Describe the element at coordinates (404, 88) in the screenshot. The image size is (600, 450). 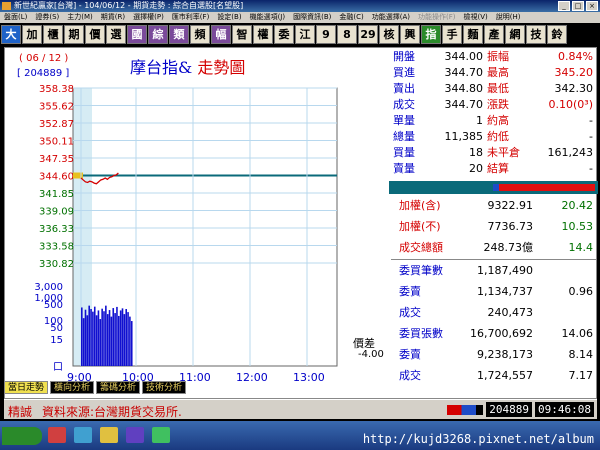
I see `quote-label: 賣出` at that location.